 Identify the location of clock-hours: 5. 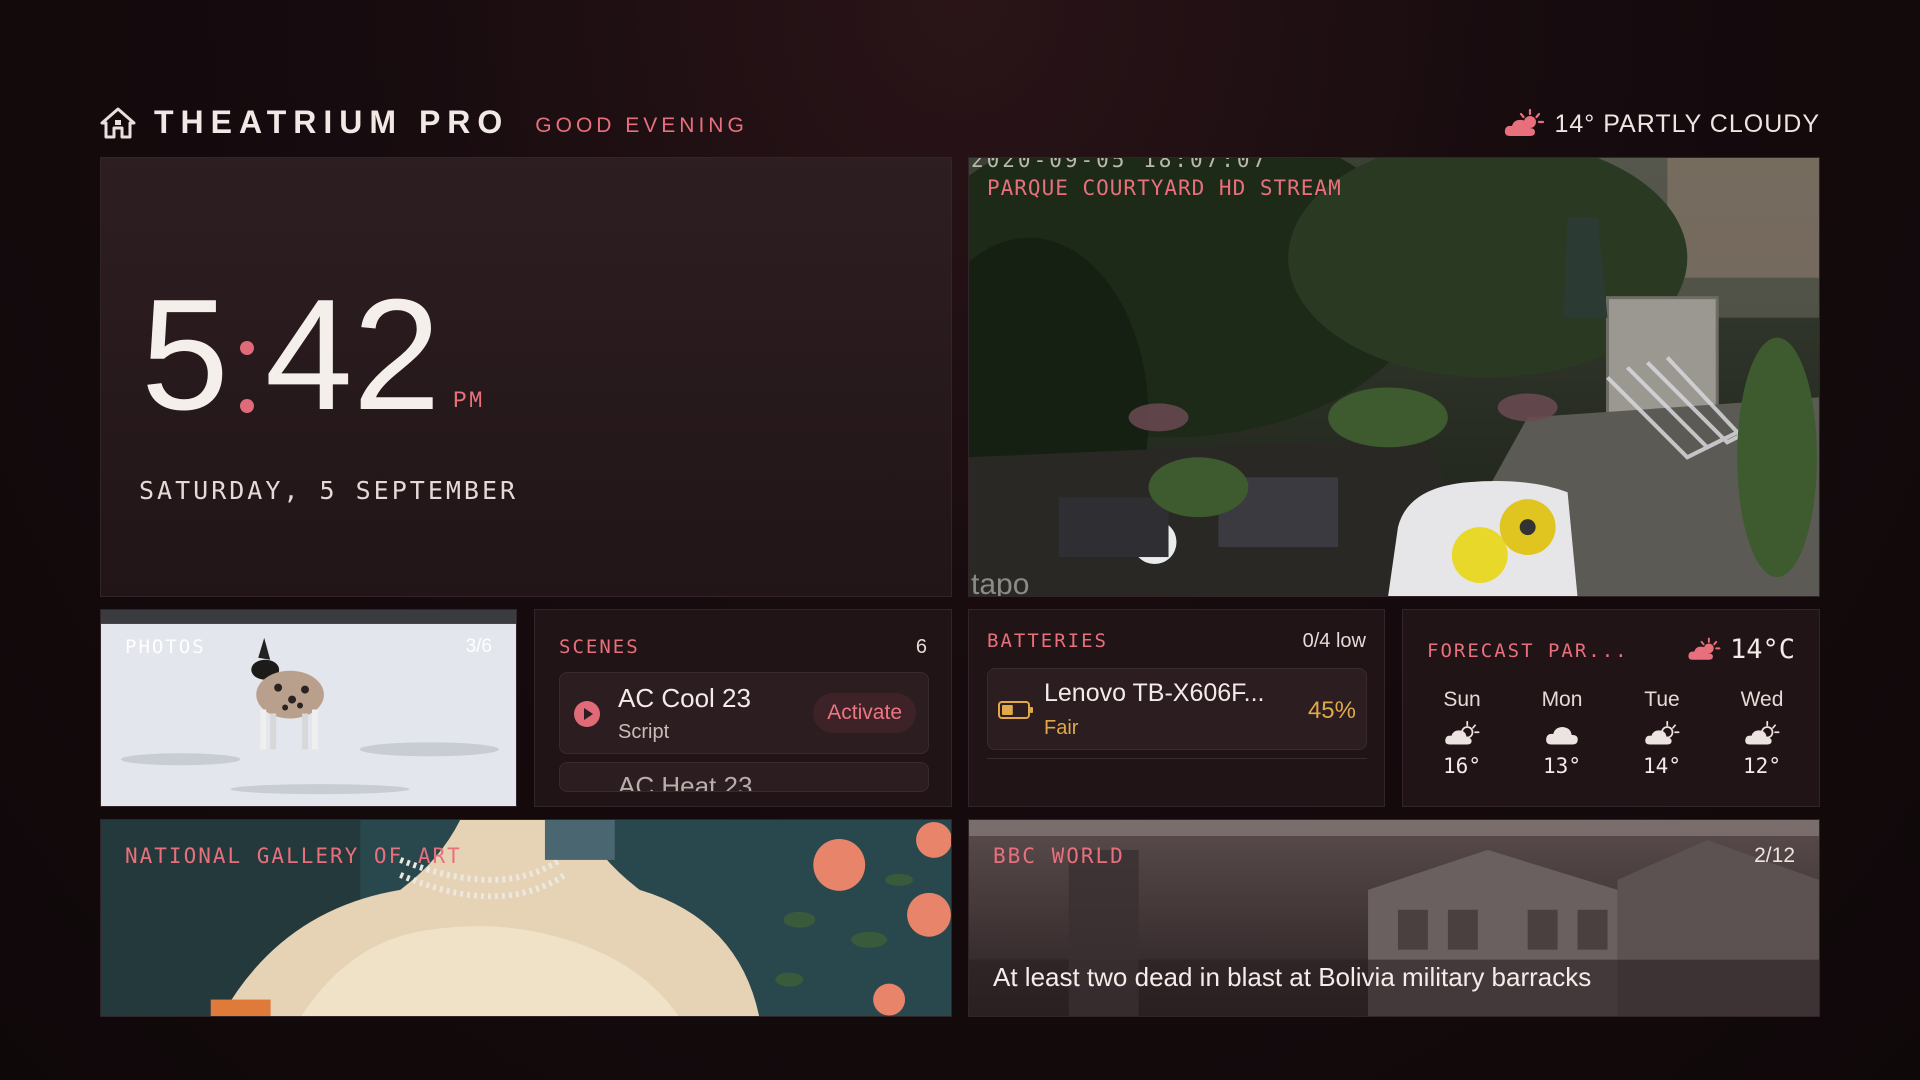
(185, 355).